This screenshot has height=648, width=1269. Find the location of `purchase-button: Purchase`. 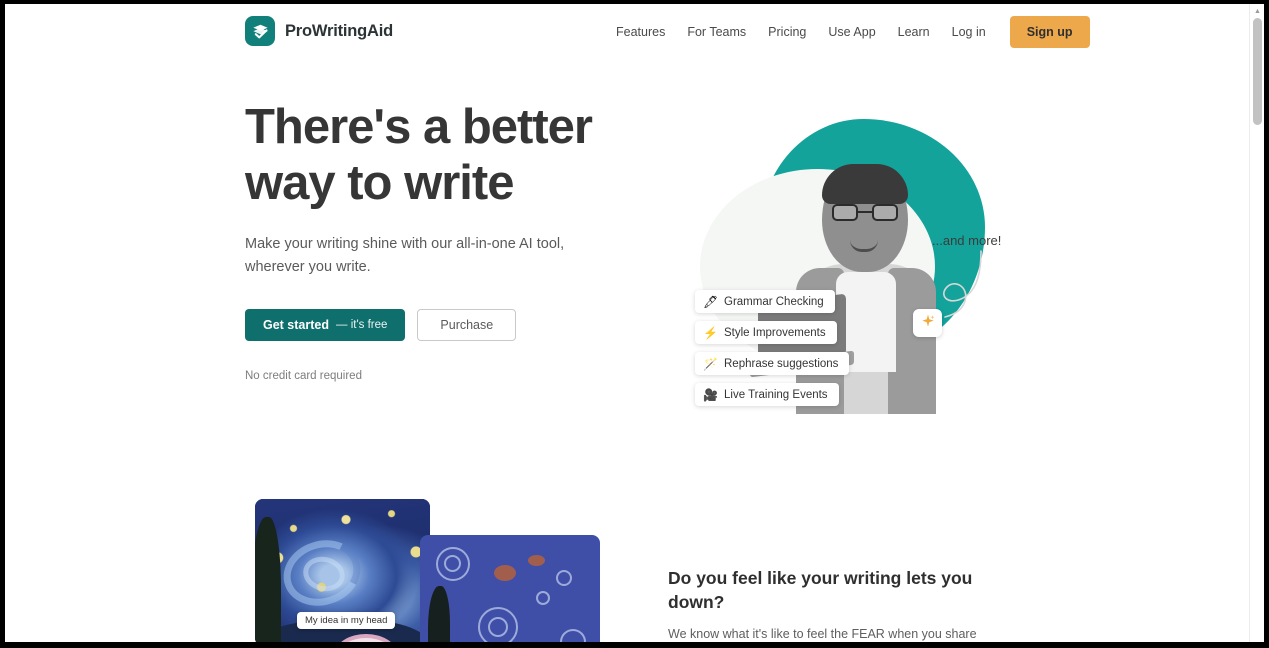

purchase-button: Purchase is located at coordinates (467, 325).